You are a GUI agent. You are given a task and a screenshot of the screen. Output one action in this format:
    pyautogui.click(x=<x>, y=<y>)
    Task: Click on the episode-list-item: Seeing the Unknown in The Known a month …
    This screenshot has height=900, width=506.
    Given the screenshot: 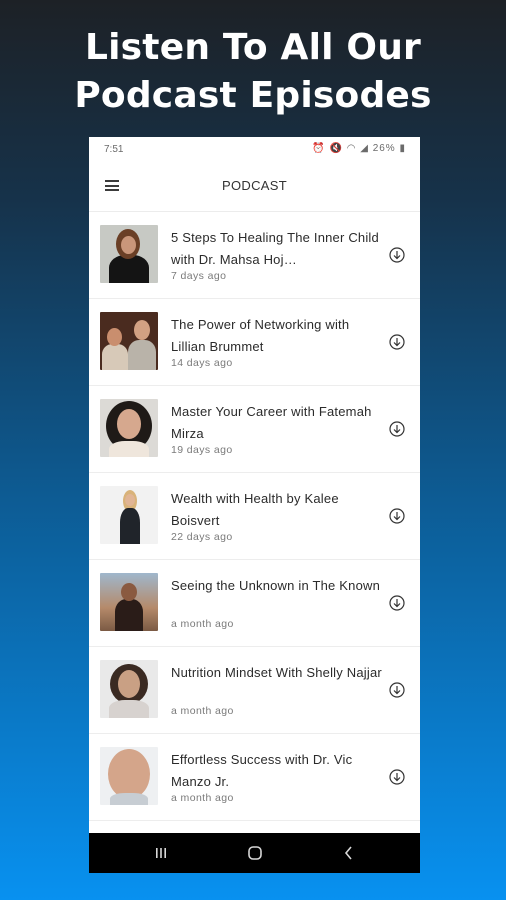 What is the action you would take?
    pyautogui.click(x=254, y=603)
    